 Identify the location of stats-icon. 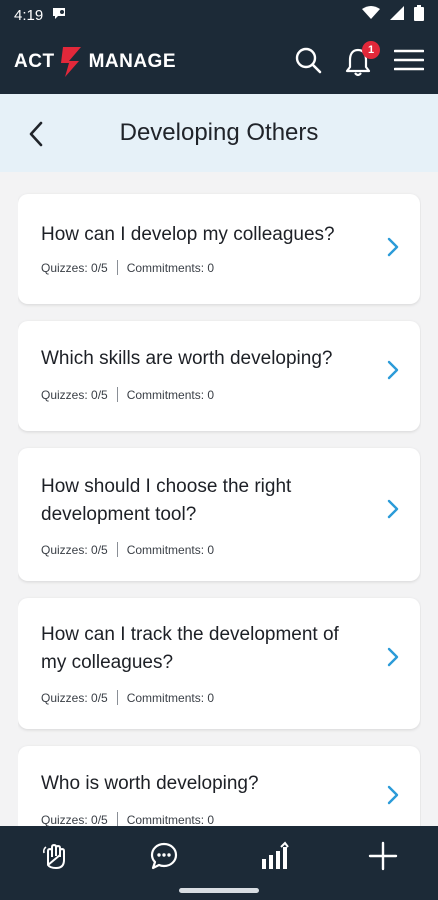
(275, 855).